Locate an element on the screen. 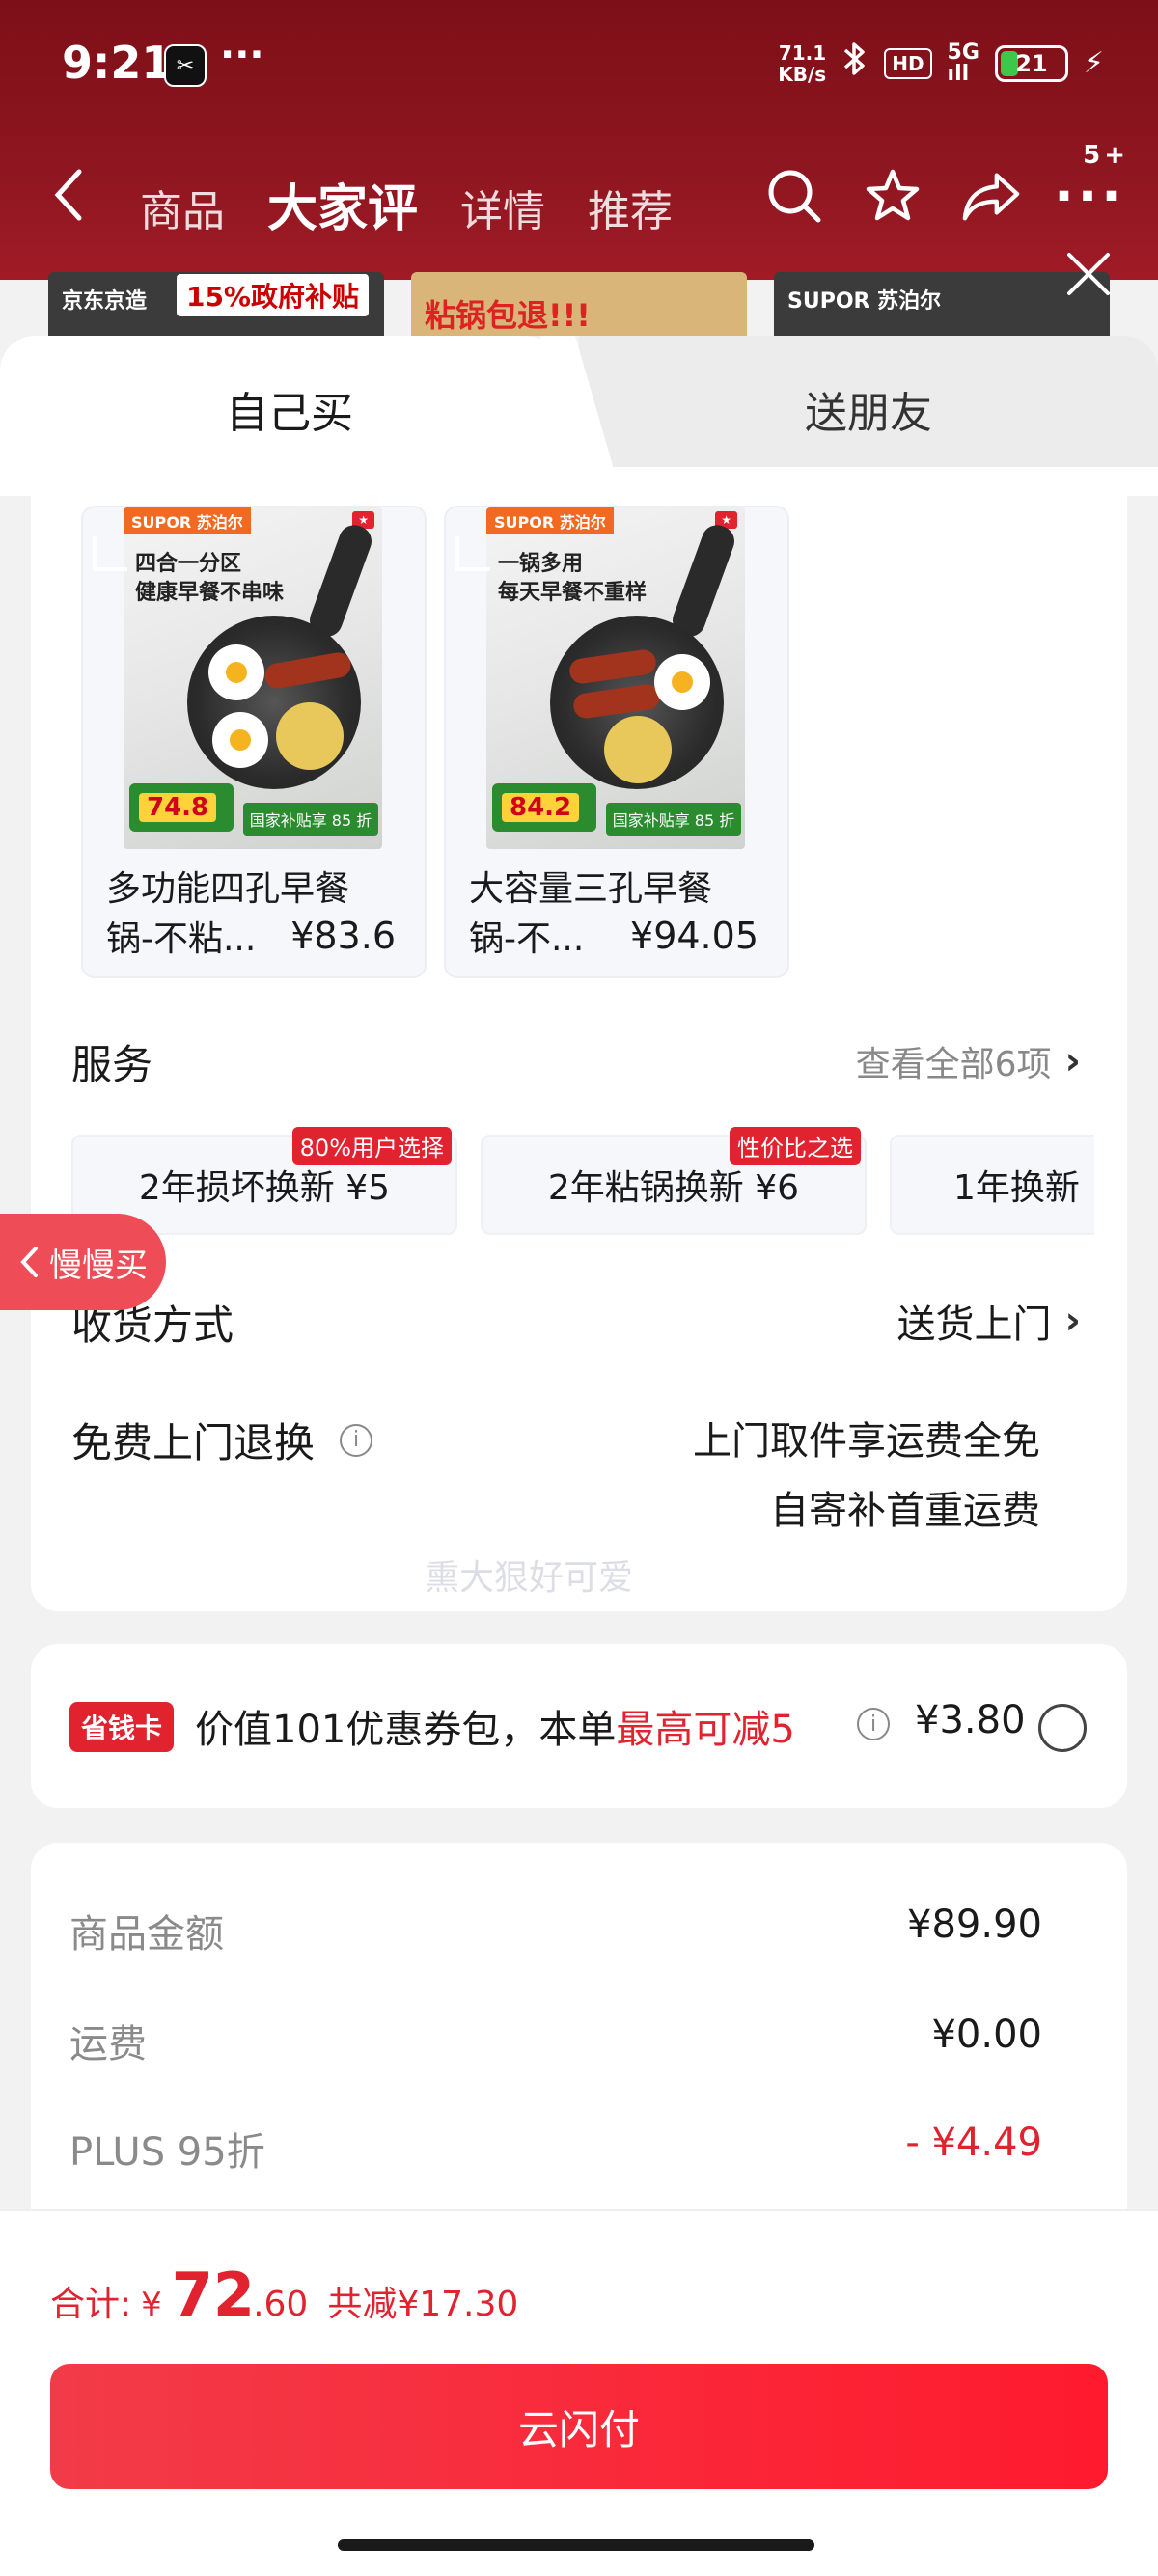 The width and height of the screenshot is (1158, 2576). watermark-text: 熏大狠好可爱 is located at coordinates (529, 1578).